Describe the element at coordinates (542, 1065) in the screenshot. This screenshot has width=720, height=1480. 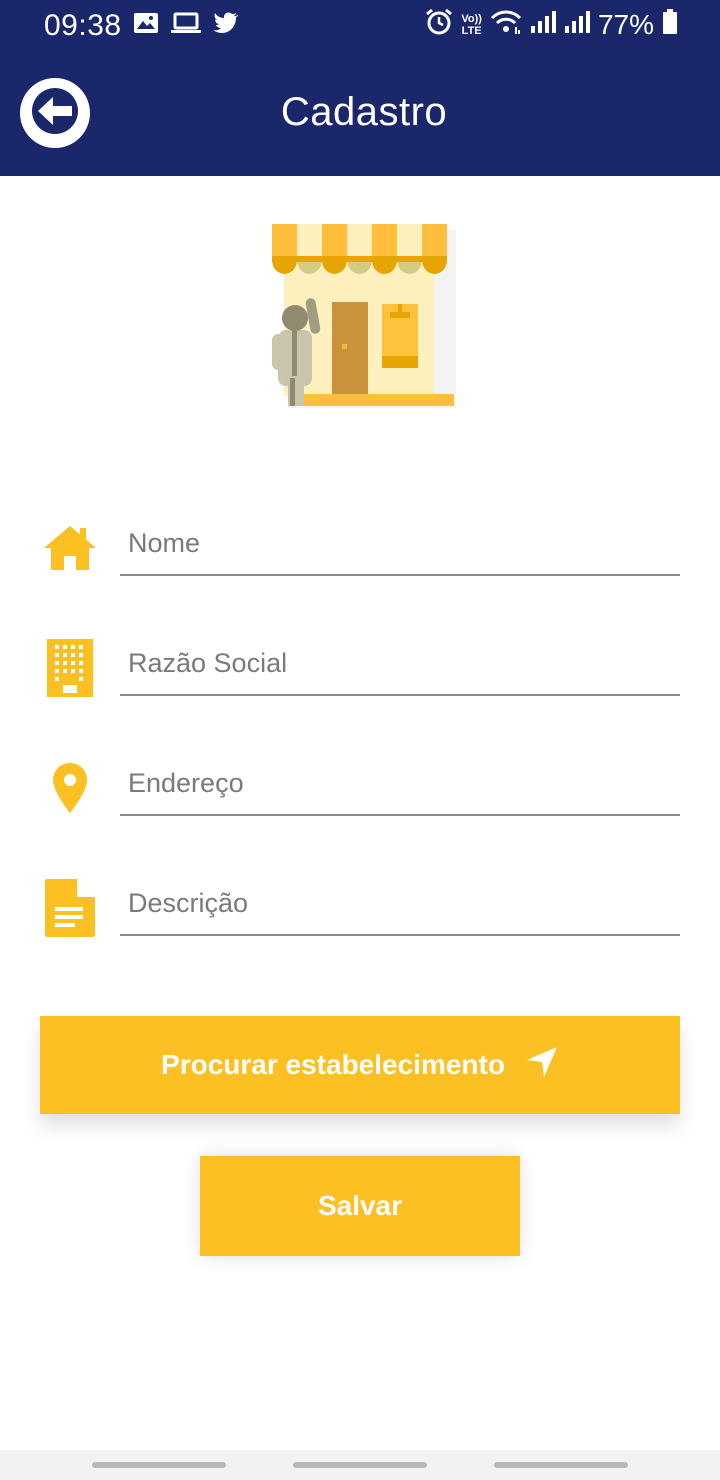
I see `navigation-arrow-icon` at that location.